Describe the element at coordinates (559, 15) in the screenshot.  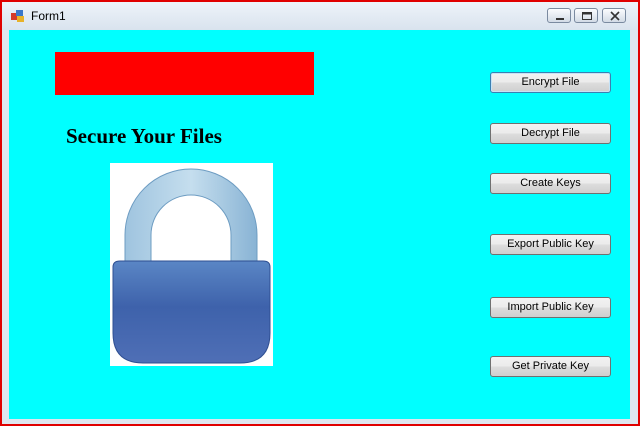
I see `minimize-button` at that location.